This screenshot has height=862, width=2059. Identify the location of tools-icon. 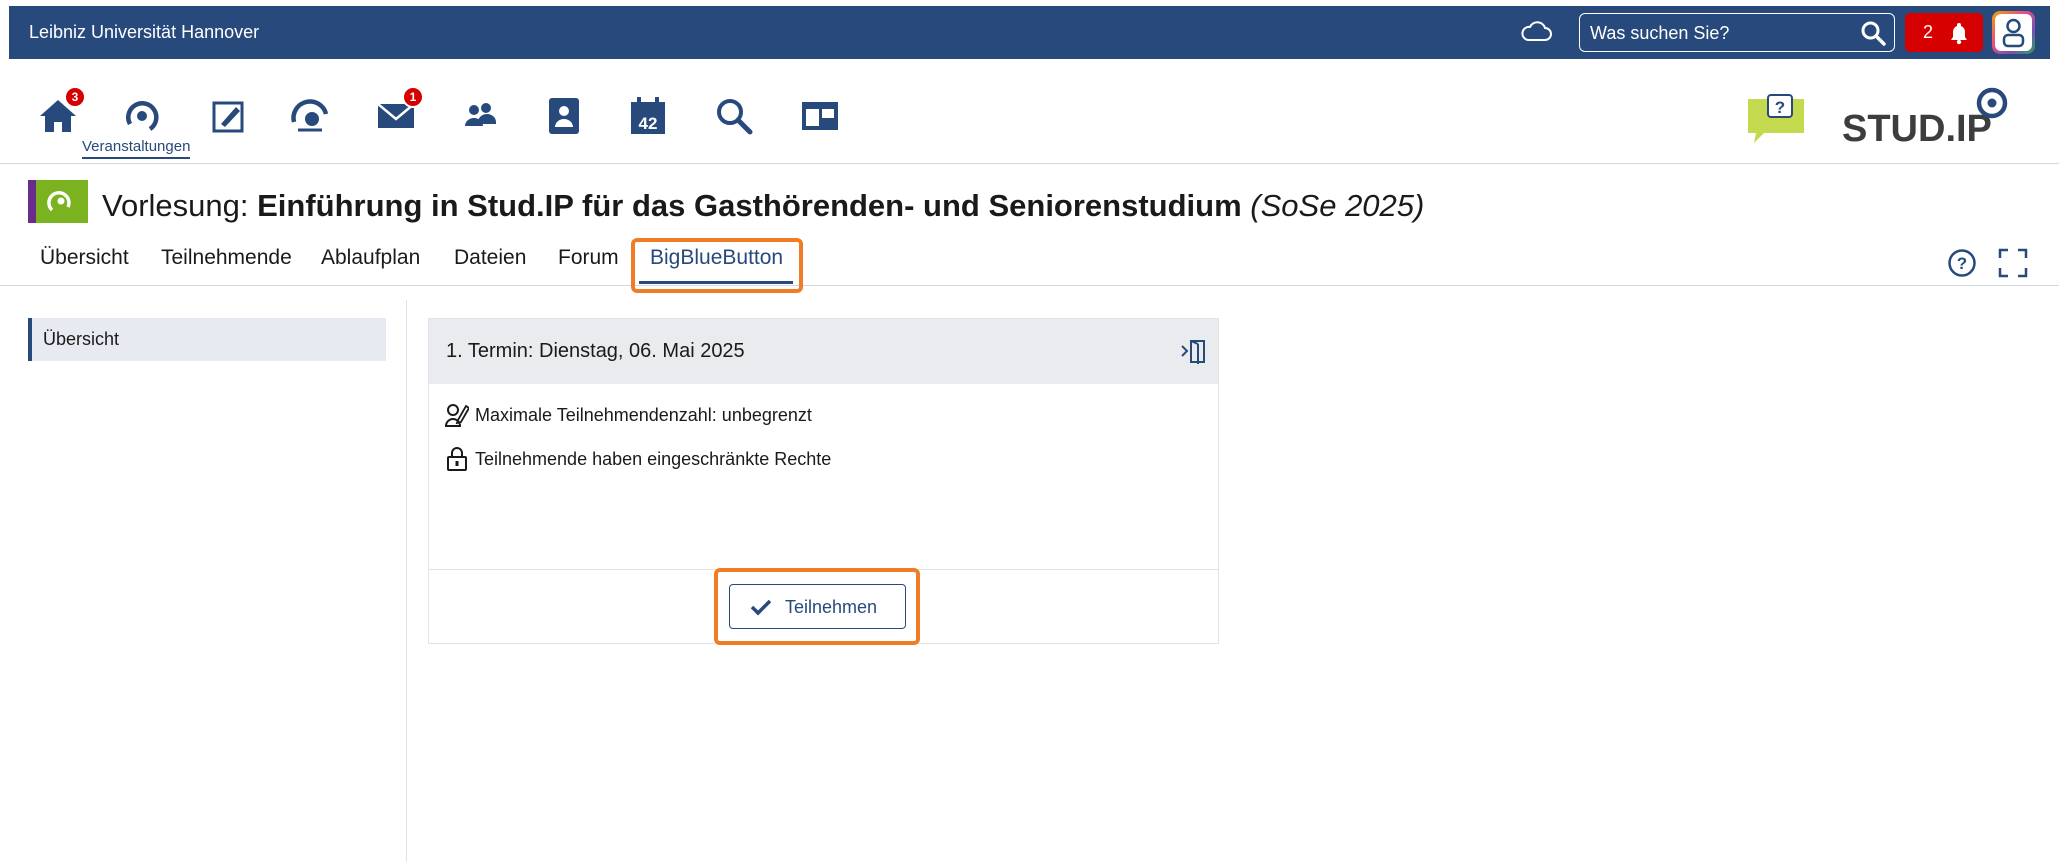
(820, 116).